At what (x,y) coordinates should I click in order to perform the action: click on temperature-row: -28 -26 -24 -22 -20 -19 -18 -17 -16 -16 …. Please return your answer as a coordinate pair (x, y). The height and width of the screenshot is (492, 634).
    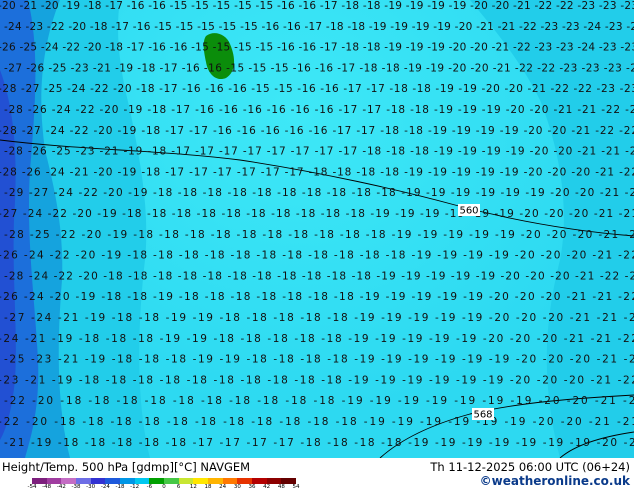
    Looking at the image, I should click on (319, 110).